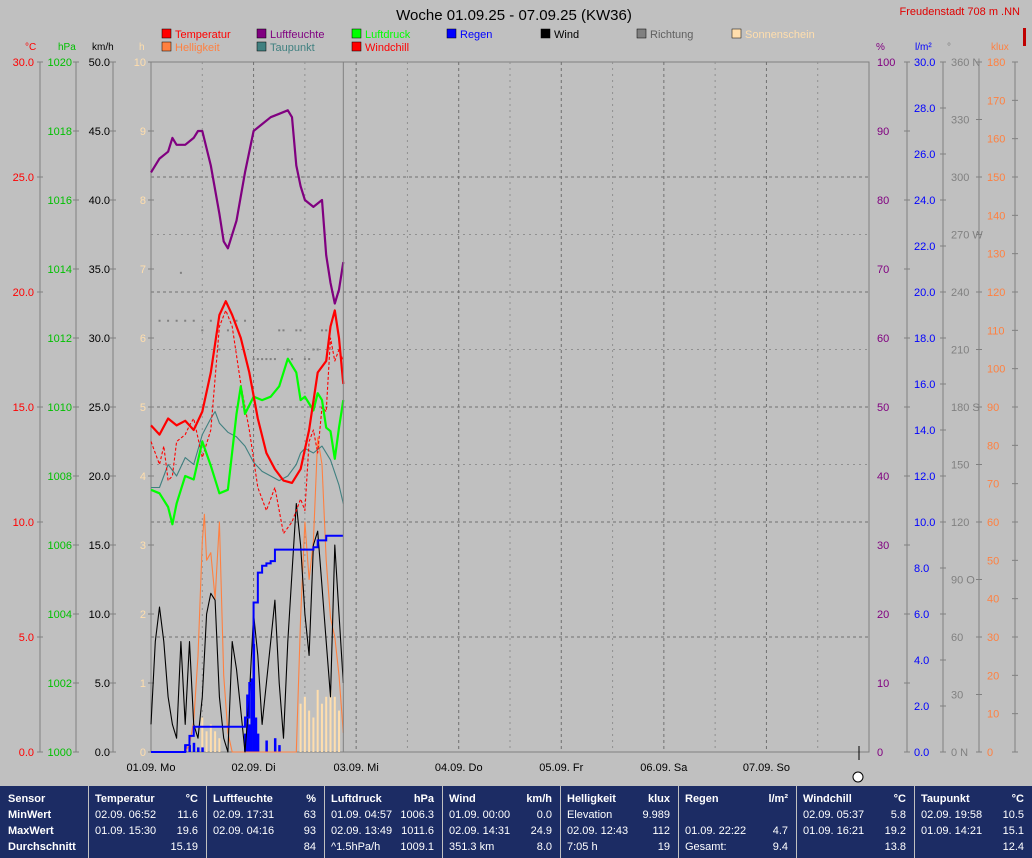 Image resolution: width=1032 pixels, height=858 pixels. Describe the element at coordinates (143, 270) in the screenshot. I see `sun-tick-label: 7` at that location.